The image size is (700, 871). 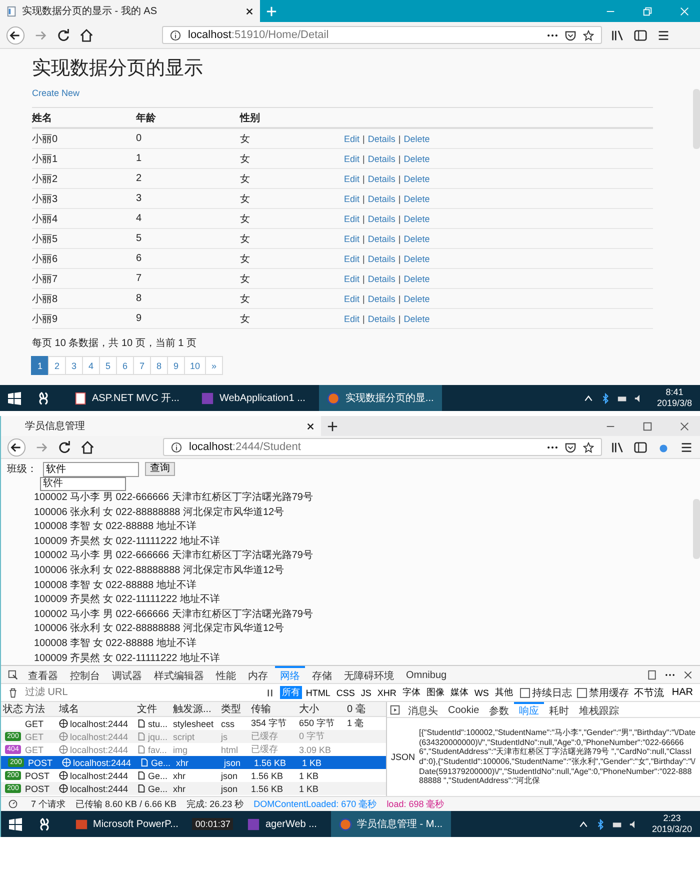 What do you see at coordinates (179, 674) in the screenshot?
I see `devtools-tab: 样式编辑器` at bounding box center [179, 674].